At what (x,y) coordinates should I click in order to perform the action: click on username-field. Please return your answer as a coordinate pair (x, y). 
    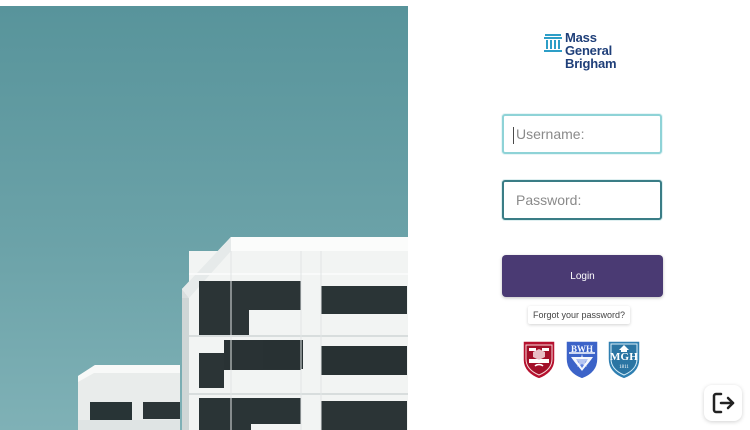
    Looking at the image, I should click on (582, 134).